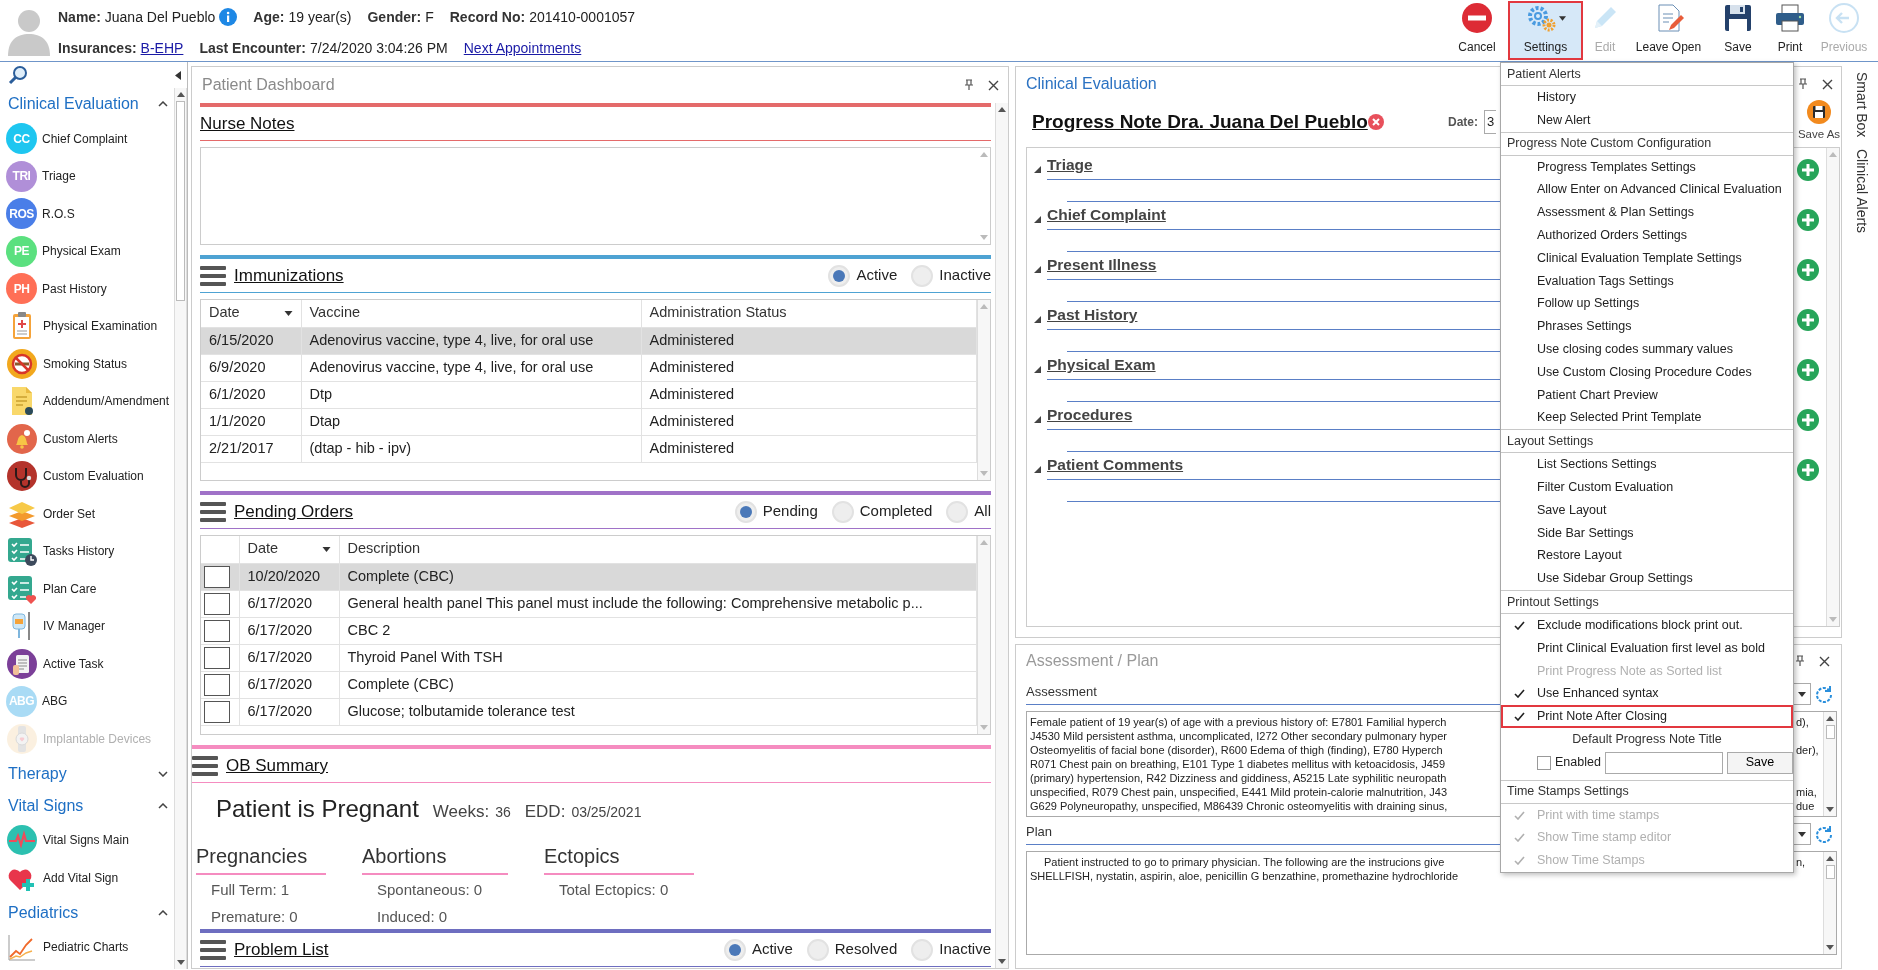 Image resolution: width=1878 pixels, height=970 pixels. What do you see at coordinates (87, 176) in the screenshot?
I see `sidebar-item: TRI Triage` at bounding box center [87, 176].